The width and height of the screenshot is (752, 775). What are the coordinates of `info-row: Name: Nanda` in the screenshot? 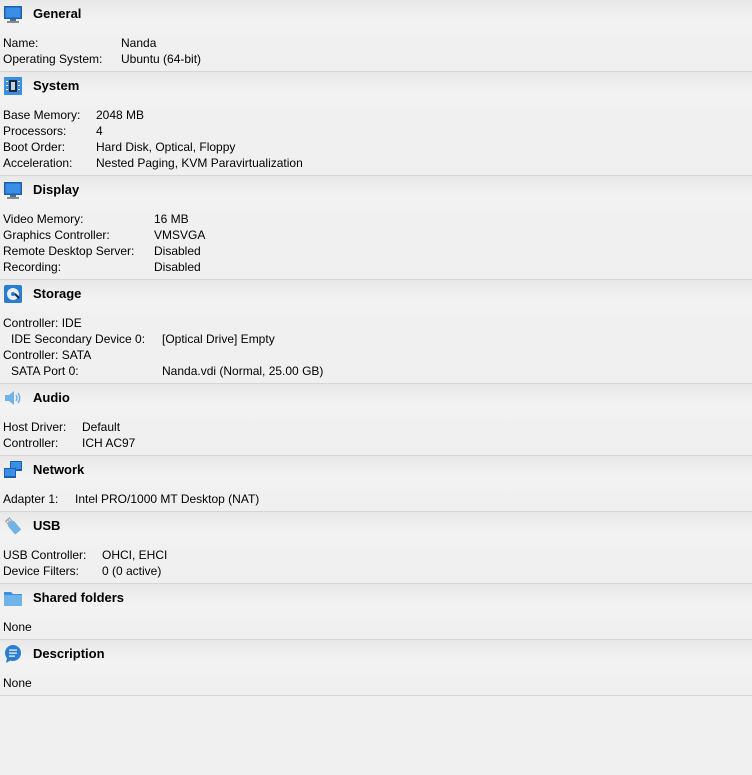 It's located at (377, 43).